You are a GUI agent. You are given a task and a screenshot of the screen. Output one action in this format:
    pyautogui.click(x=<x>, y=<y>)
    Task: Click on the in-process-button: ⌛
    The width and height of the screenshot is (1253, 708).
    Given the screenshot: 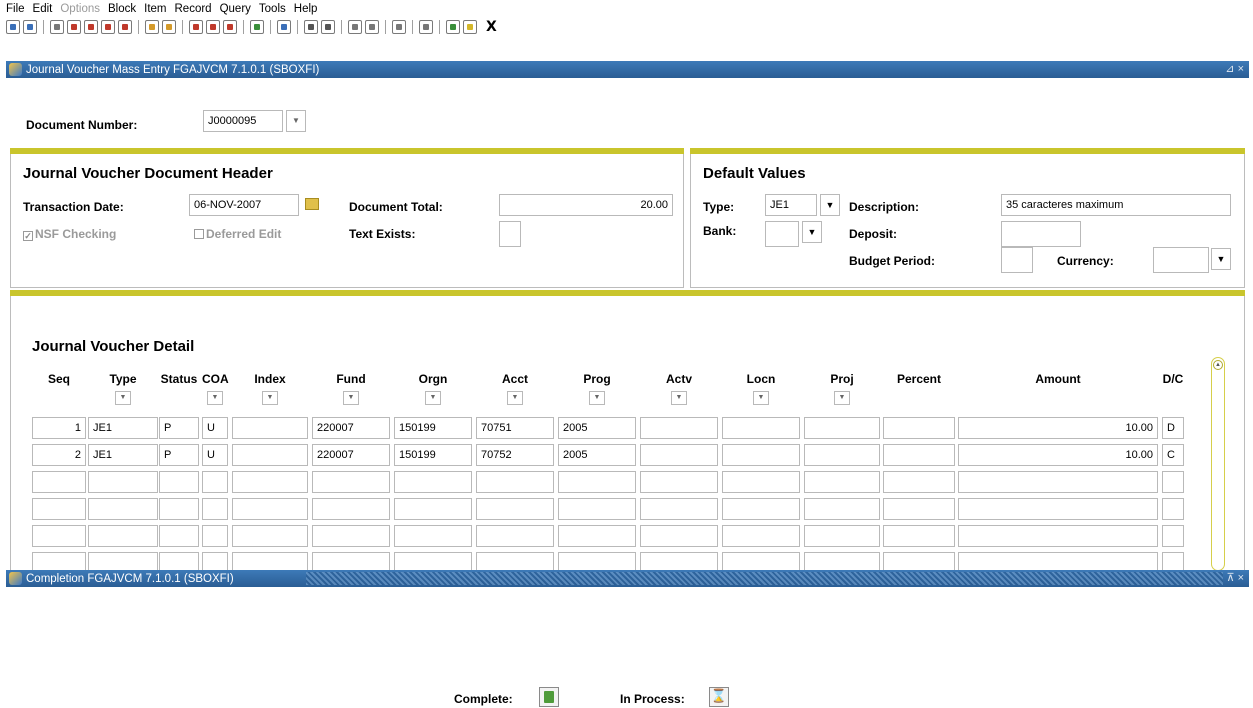 What is the action you would take?
    pyautogui.click(x=719, y=697)
    